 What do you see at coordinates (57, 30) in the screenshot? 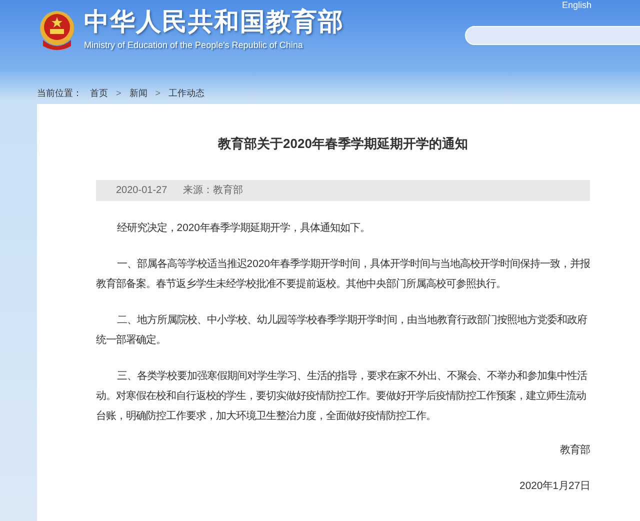
I see `emblem-icon` at bounding box center [57, 30].